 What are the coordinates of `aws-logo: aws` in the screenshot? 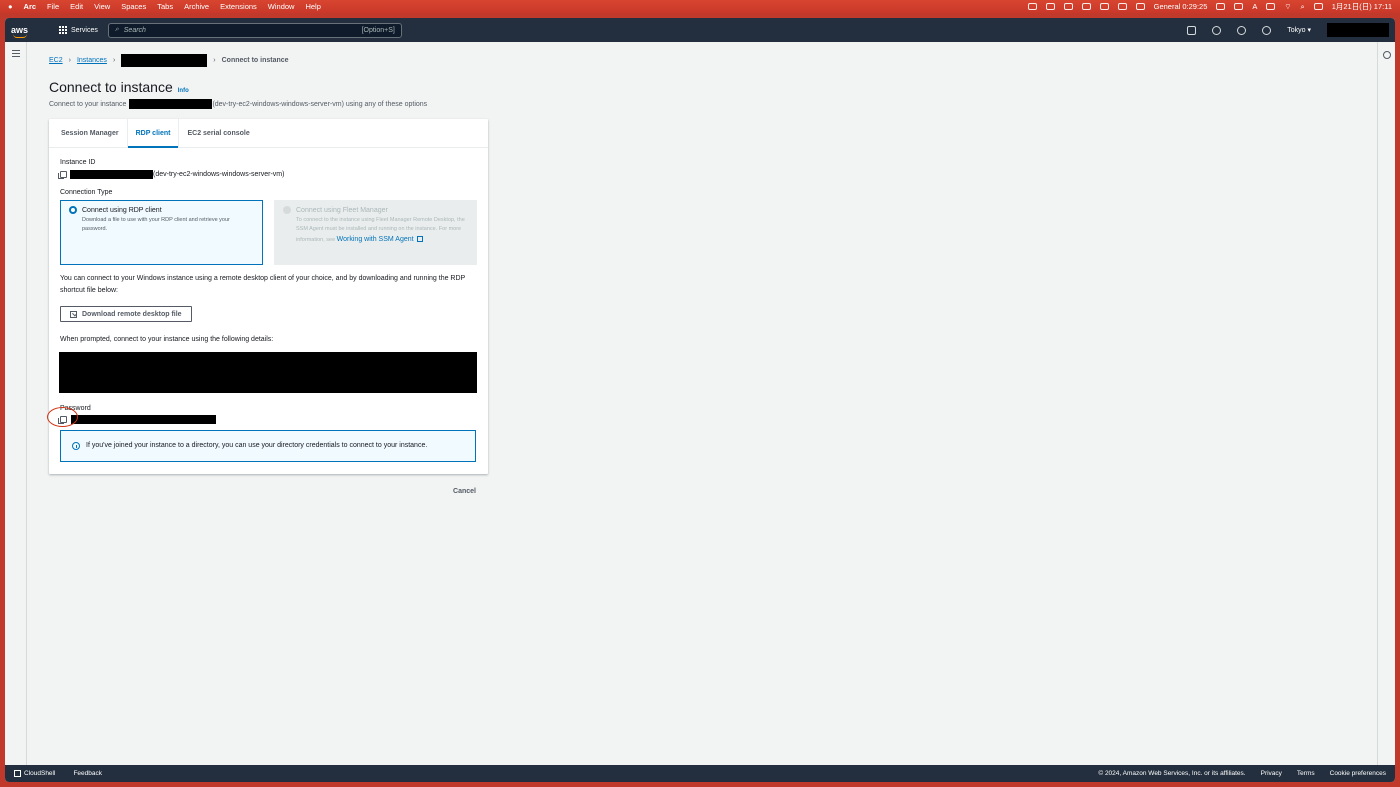 It's located at (26, 31).